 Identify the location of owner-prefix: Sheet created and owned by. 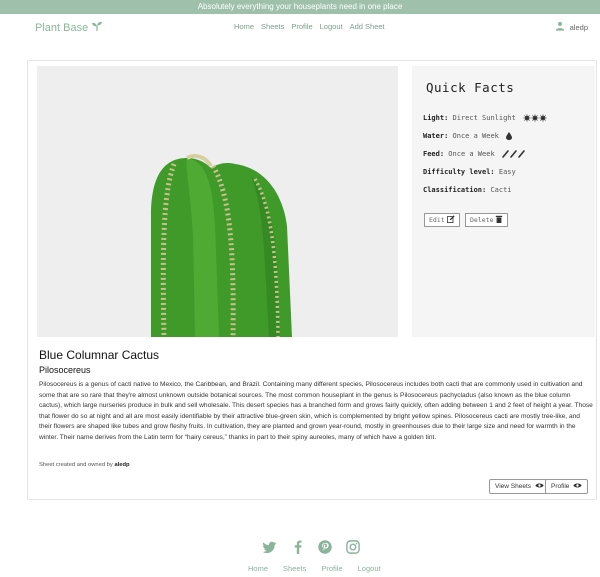
(76, 465).